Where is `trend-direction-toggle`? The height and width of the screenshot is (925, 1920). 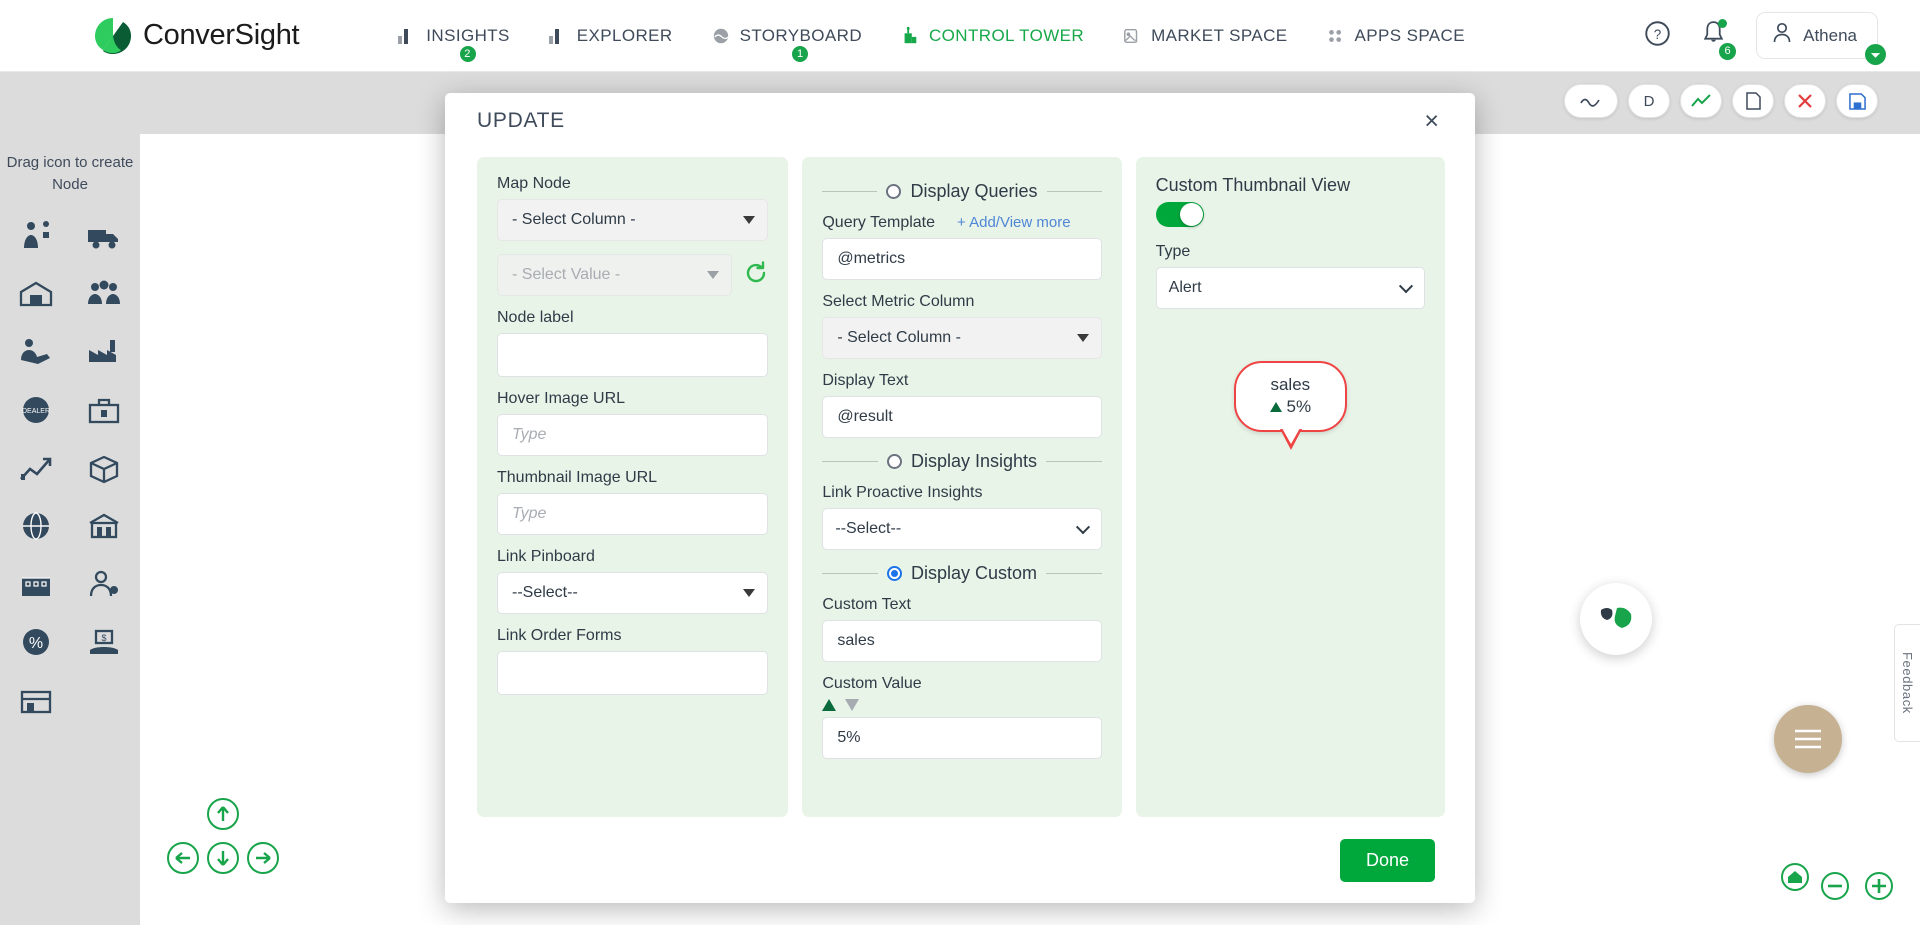
trend-direction-toggle is located at coordinates (961, 705).